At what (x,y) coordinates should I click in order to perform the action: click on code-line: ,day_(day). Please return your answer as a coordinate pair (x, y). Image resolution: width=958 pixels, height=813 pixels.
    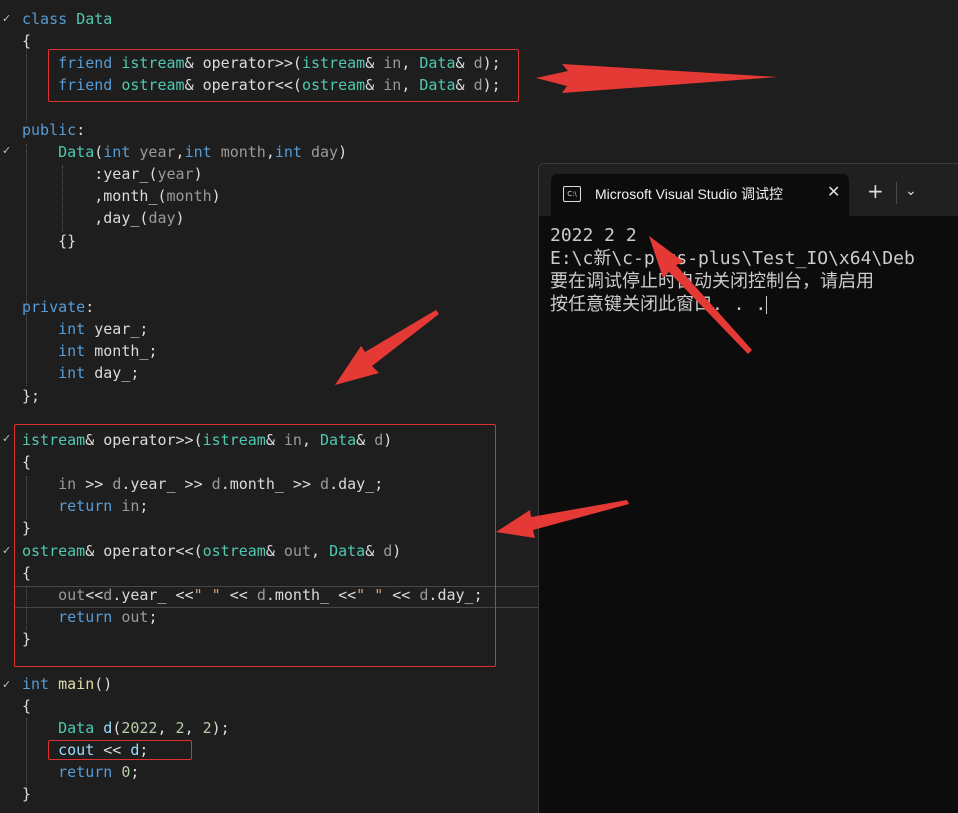
    Looking at the image, I should click on (103, 218).